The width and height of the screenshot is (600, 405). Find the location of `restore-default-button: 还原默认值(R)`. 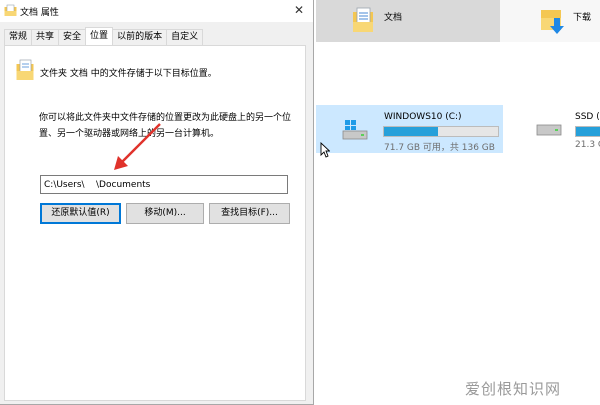

restore-default-button: 还原默认值(R) is located at coordinates (80, 213).